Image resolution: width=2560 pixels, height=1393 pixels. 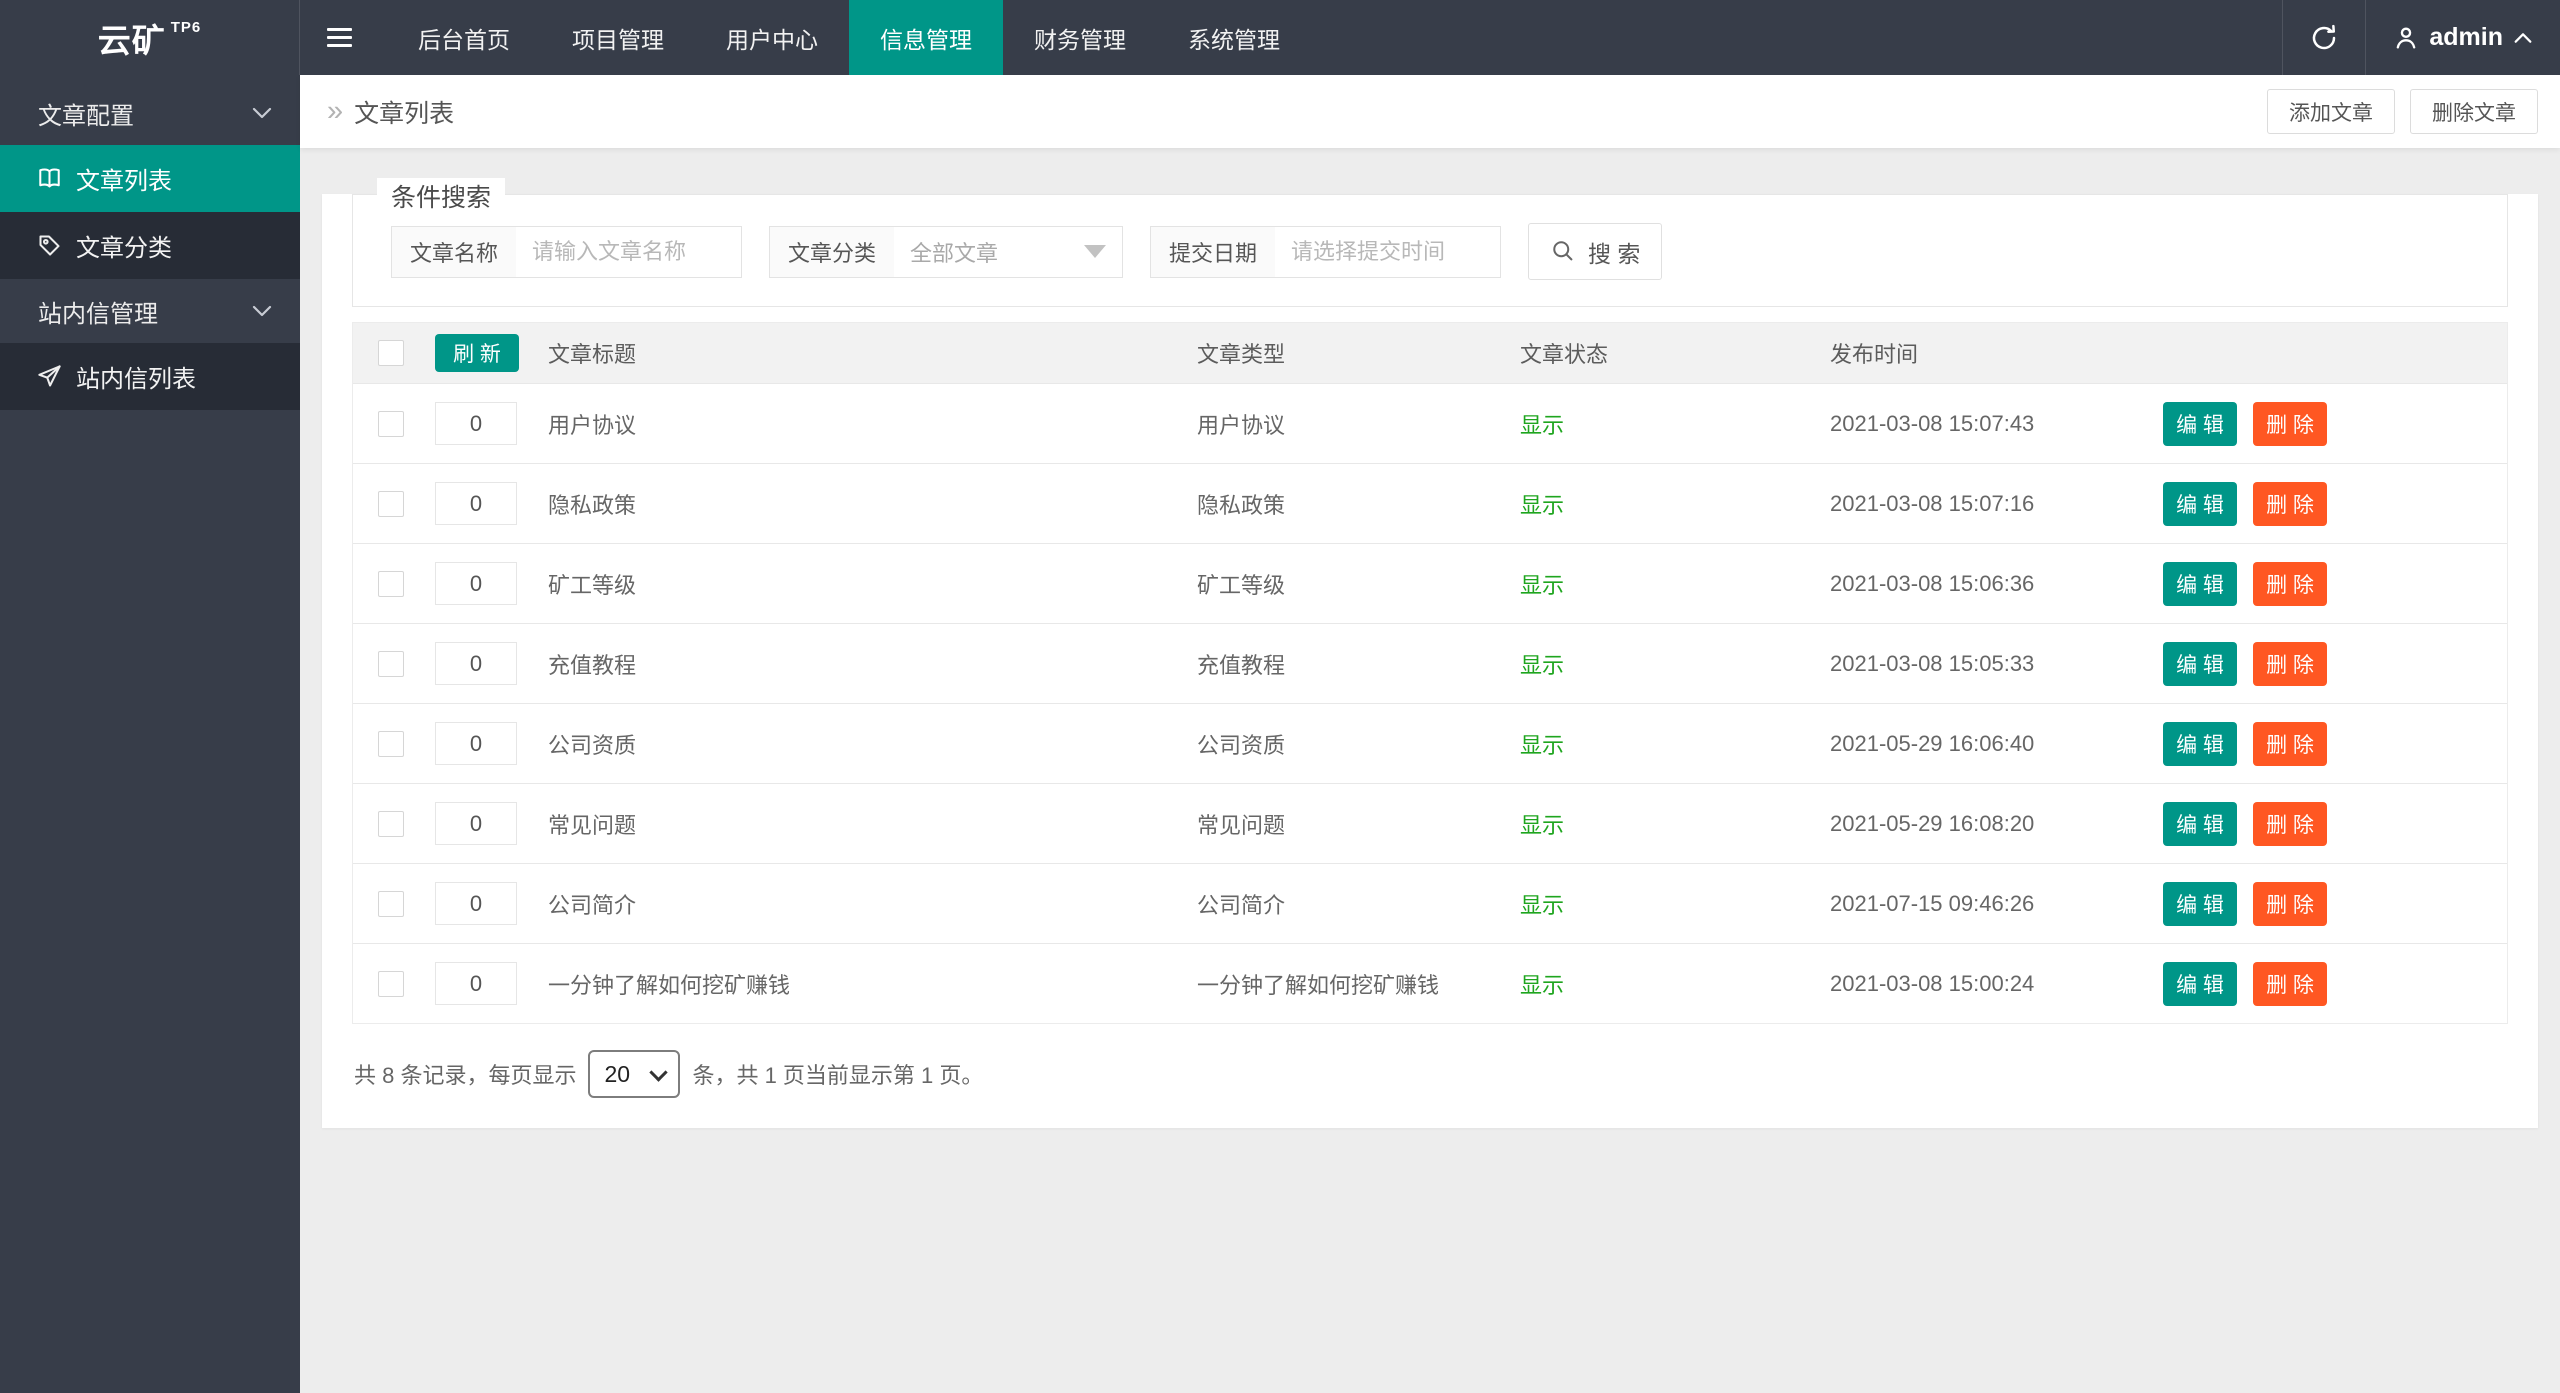 I want to click on refresh-icon, so click(x=2324, y=38).